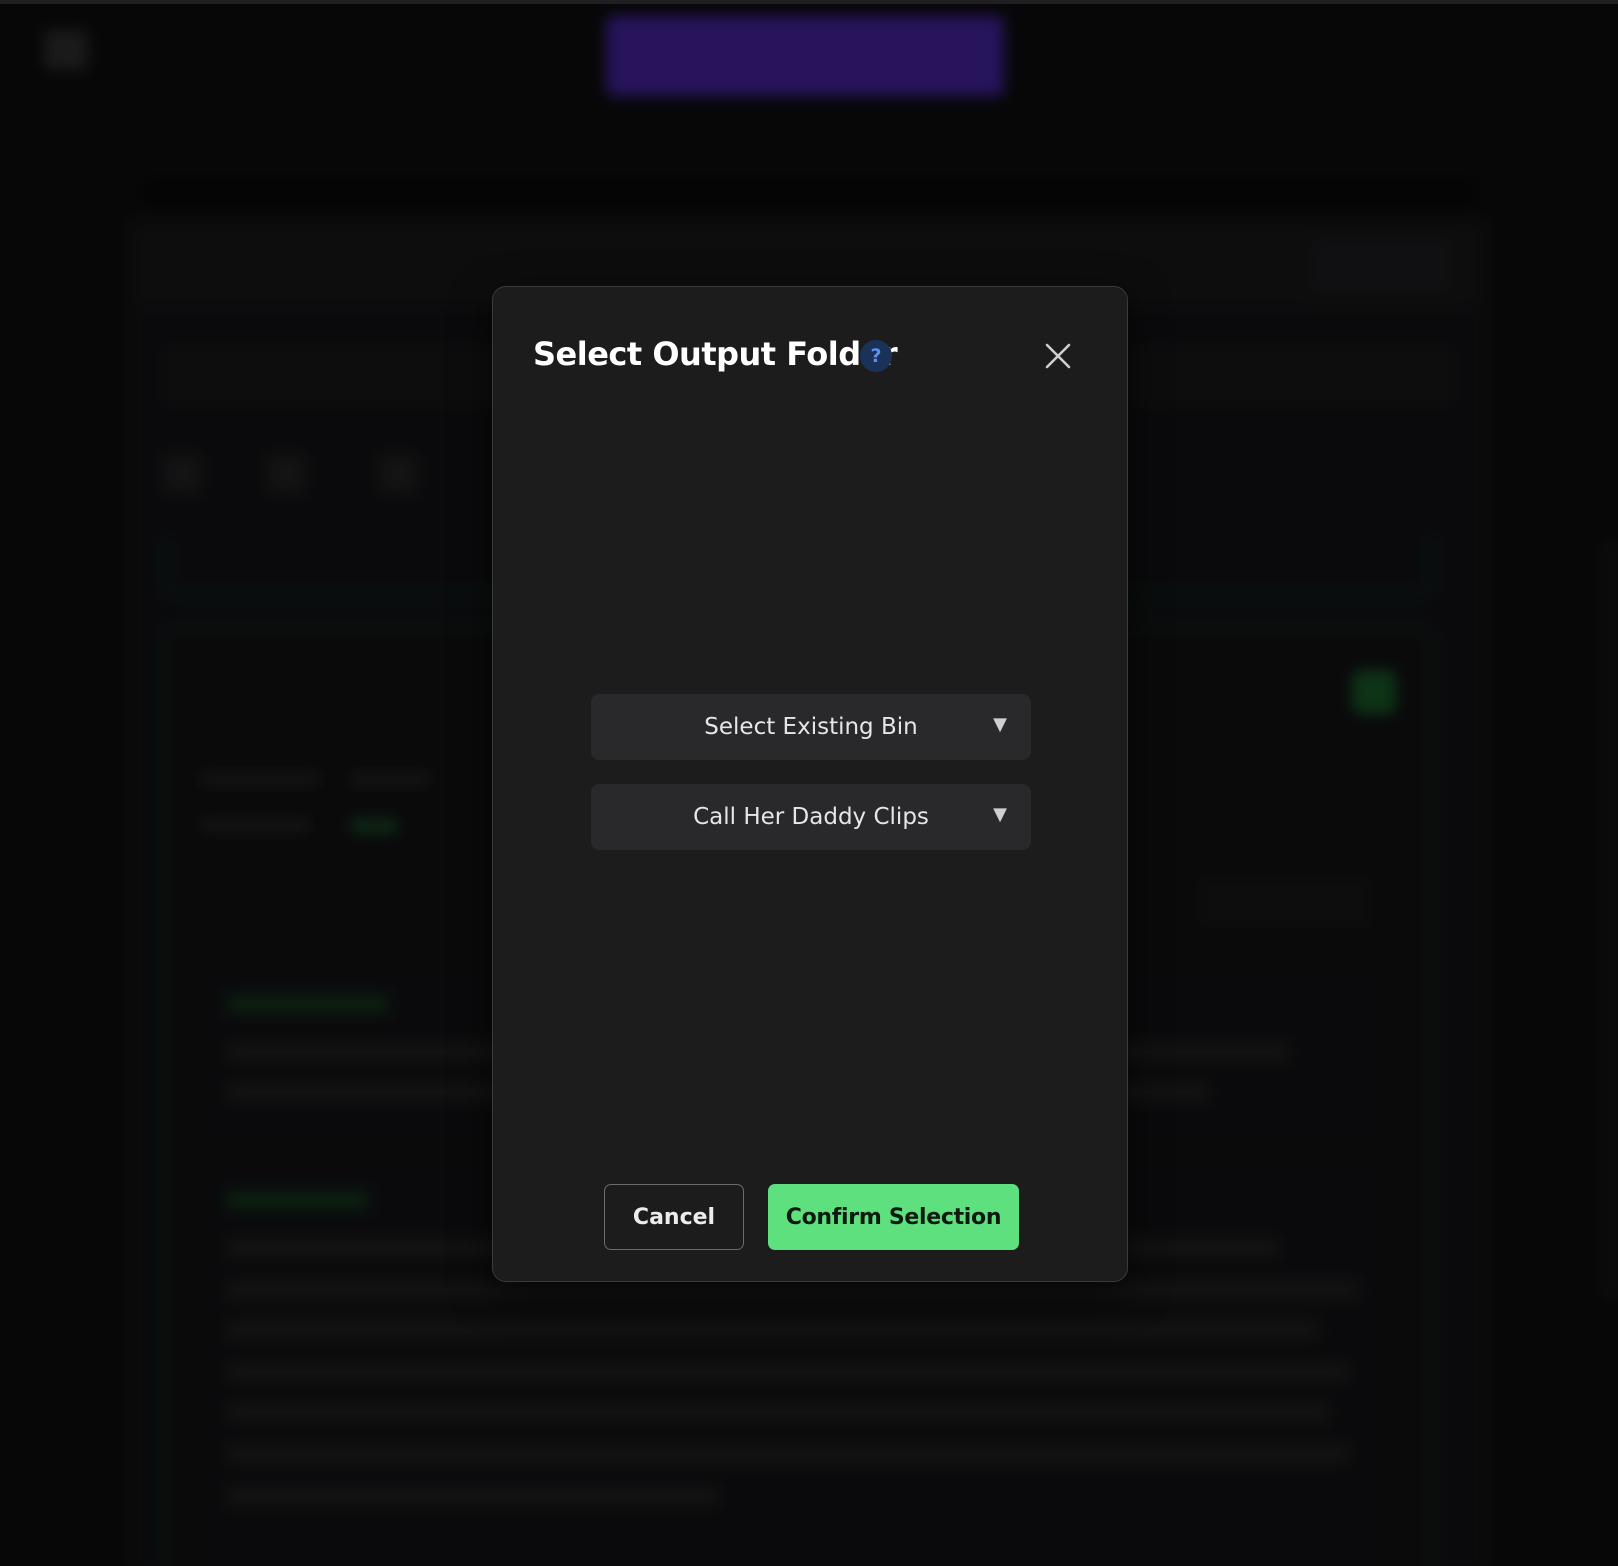 The height and width of the screenshot is (1566, 1618). I want to click on bin-mode-select: Select Existing Bin ▼, so click(811, 727).